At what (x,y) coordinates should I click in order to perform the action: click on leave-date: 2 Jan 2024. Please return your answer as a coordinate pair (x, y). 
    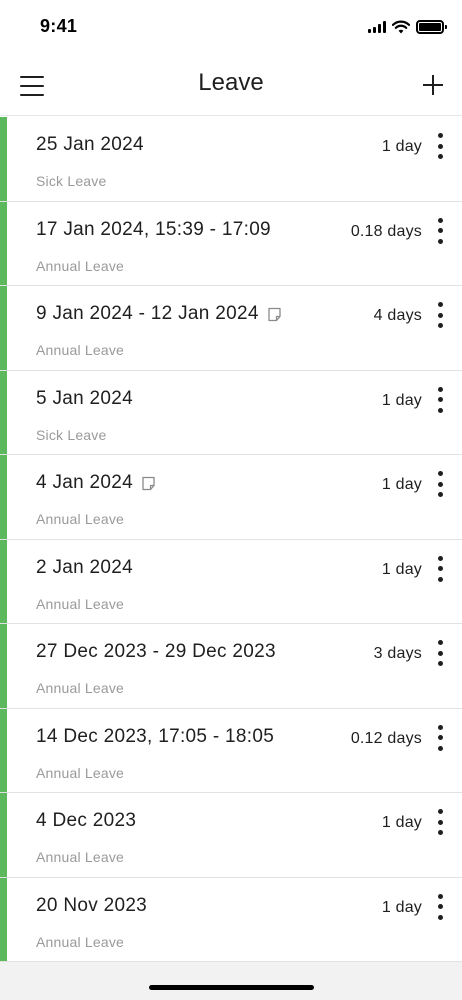
    Looking at the image, I should click on (85, 567).